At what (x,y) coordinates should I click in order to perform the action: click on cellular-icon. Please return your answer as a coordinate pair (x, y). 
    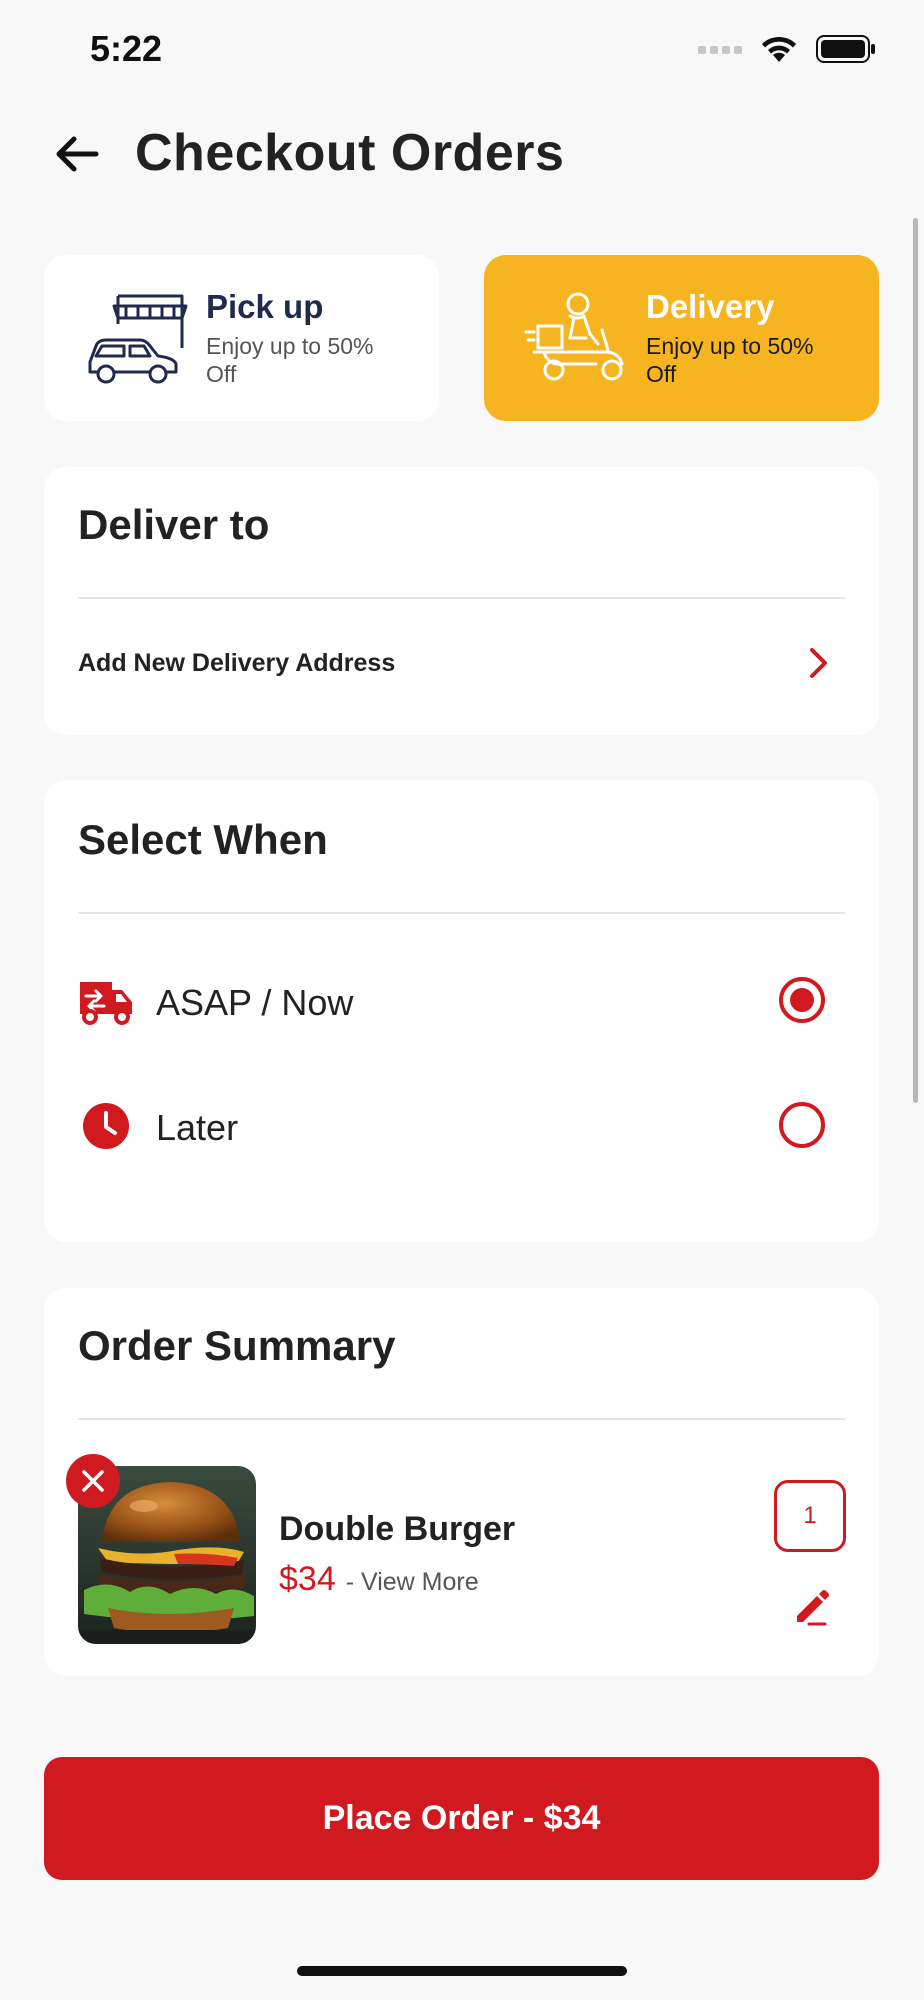
    Looking at the image, I should click on (720, 50).